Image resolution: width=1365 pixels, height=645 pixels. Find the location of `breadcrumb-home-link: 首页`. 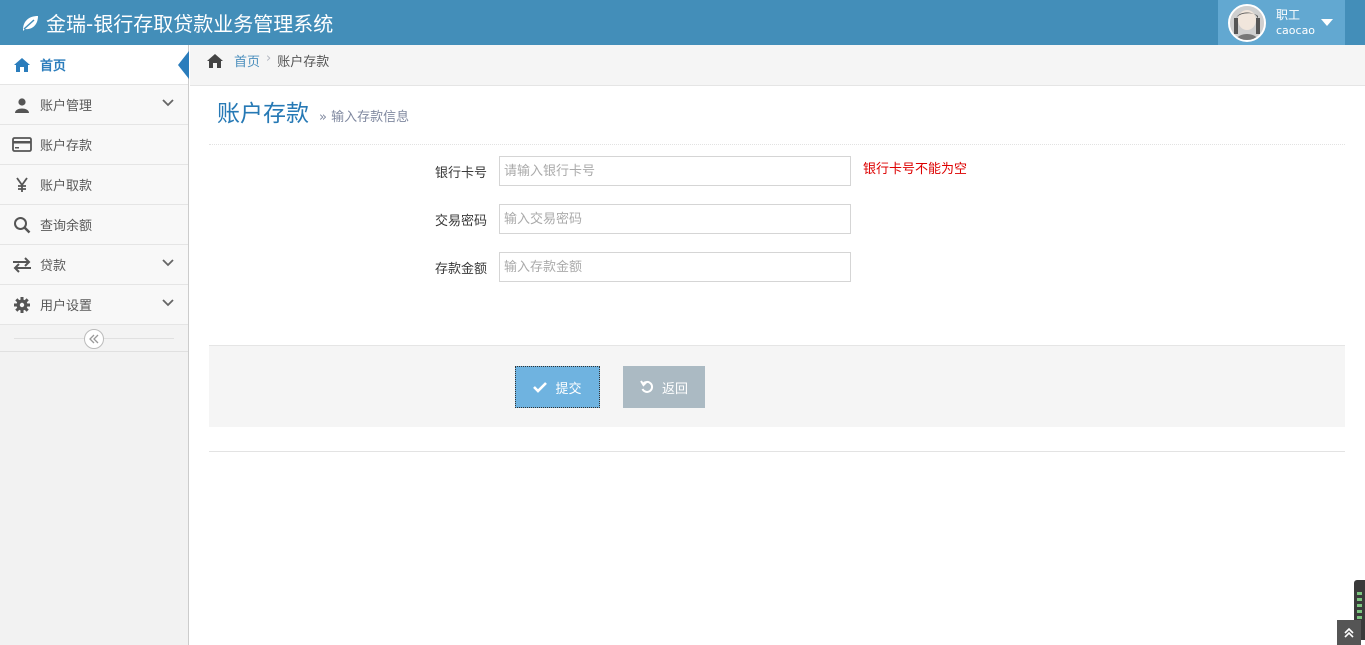

breadcrumb-home-link: 首页 is located at coordinates (233, 60).